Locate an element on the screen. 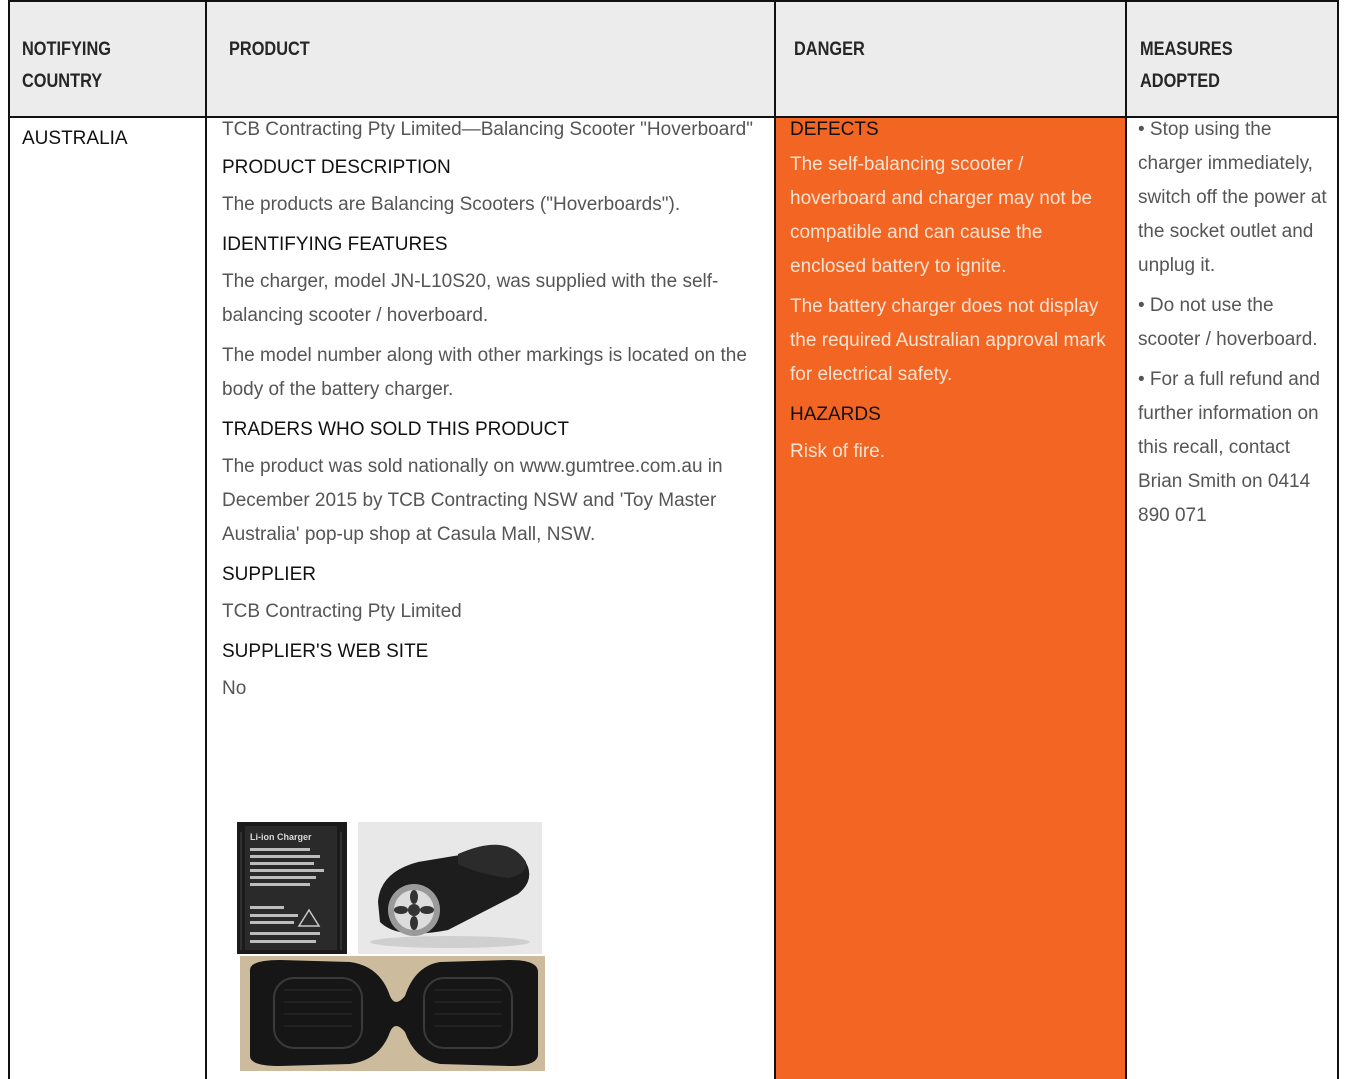  col-border-right is located at coordinates (1338, 539).